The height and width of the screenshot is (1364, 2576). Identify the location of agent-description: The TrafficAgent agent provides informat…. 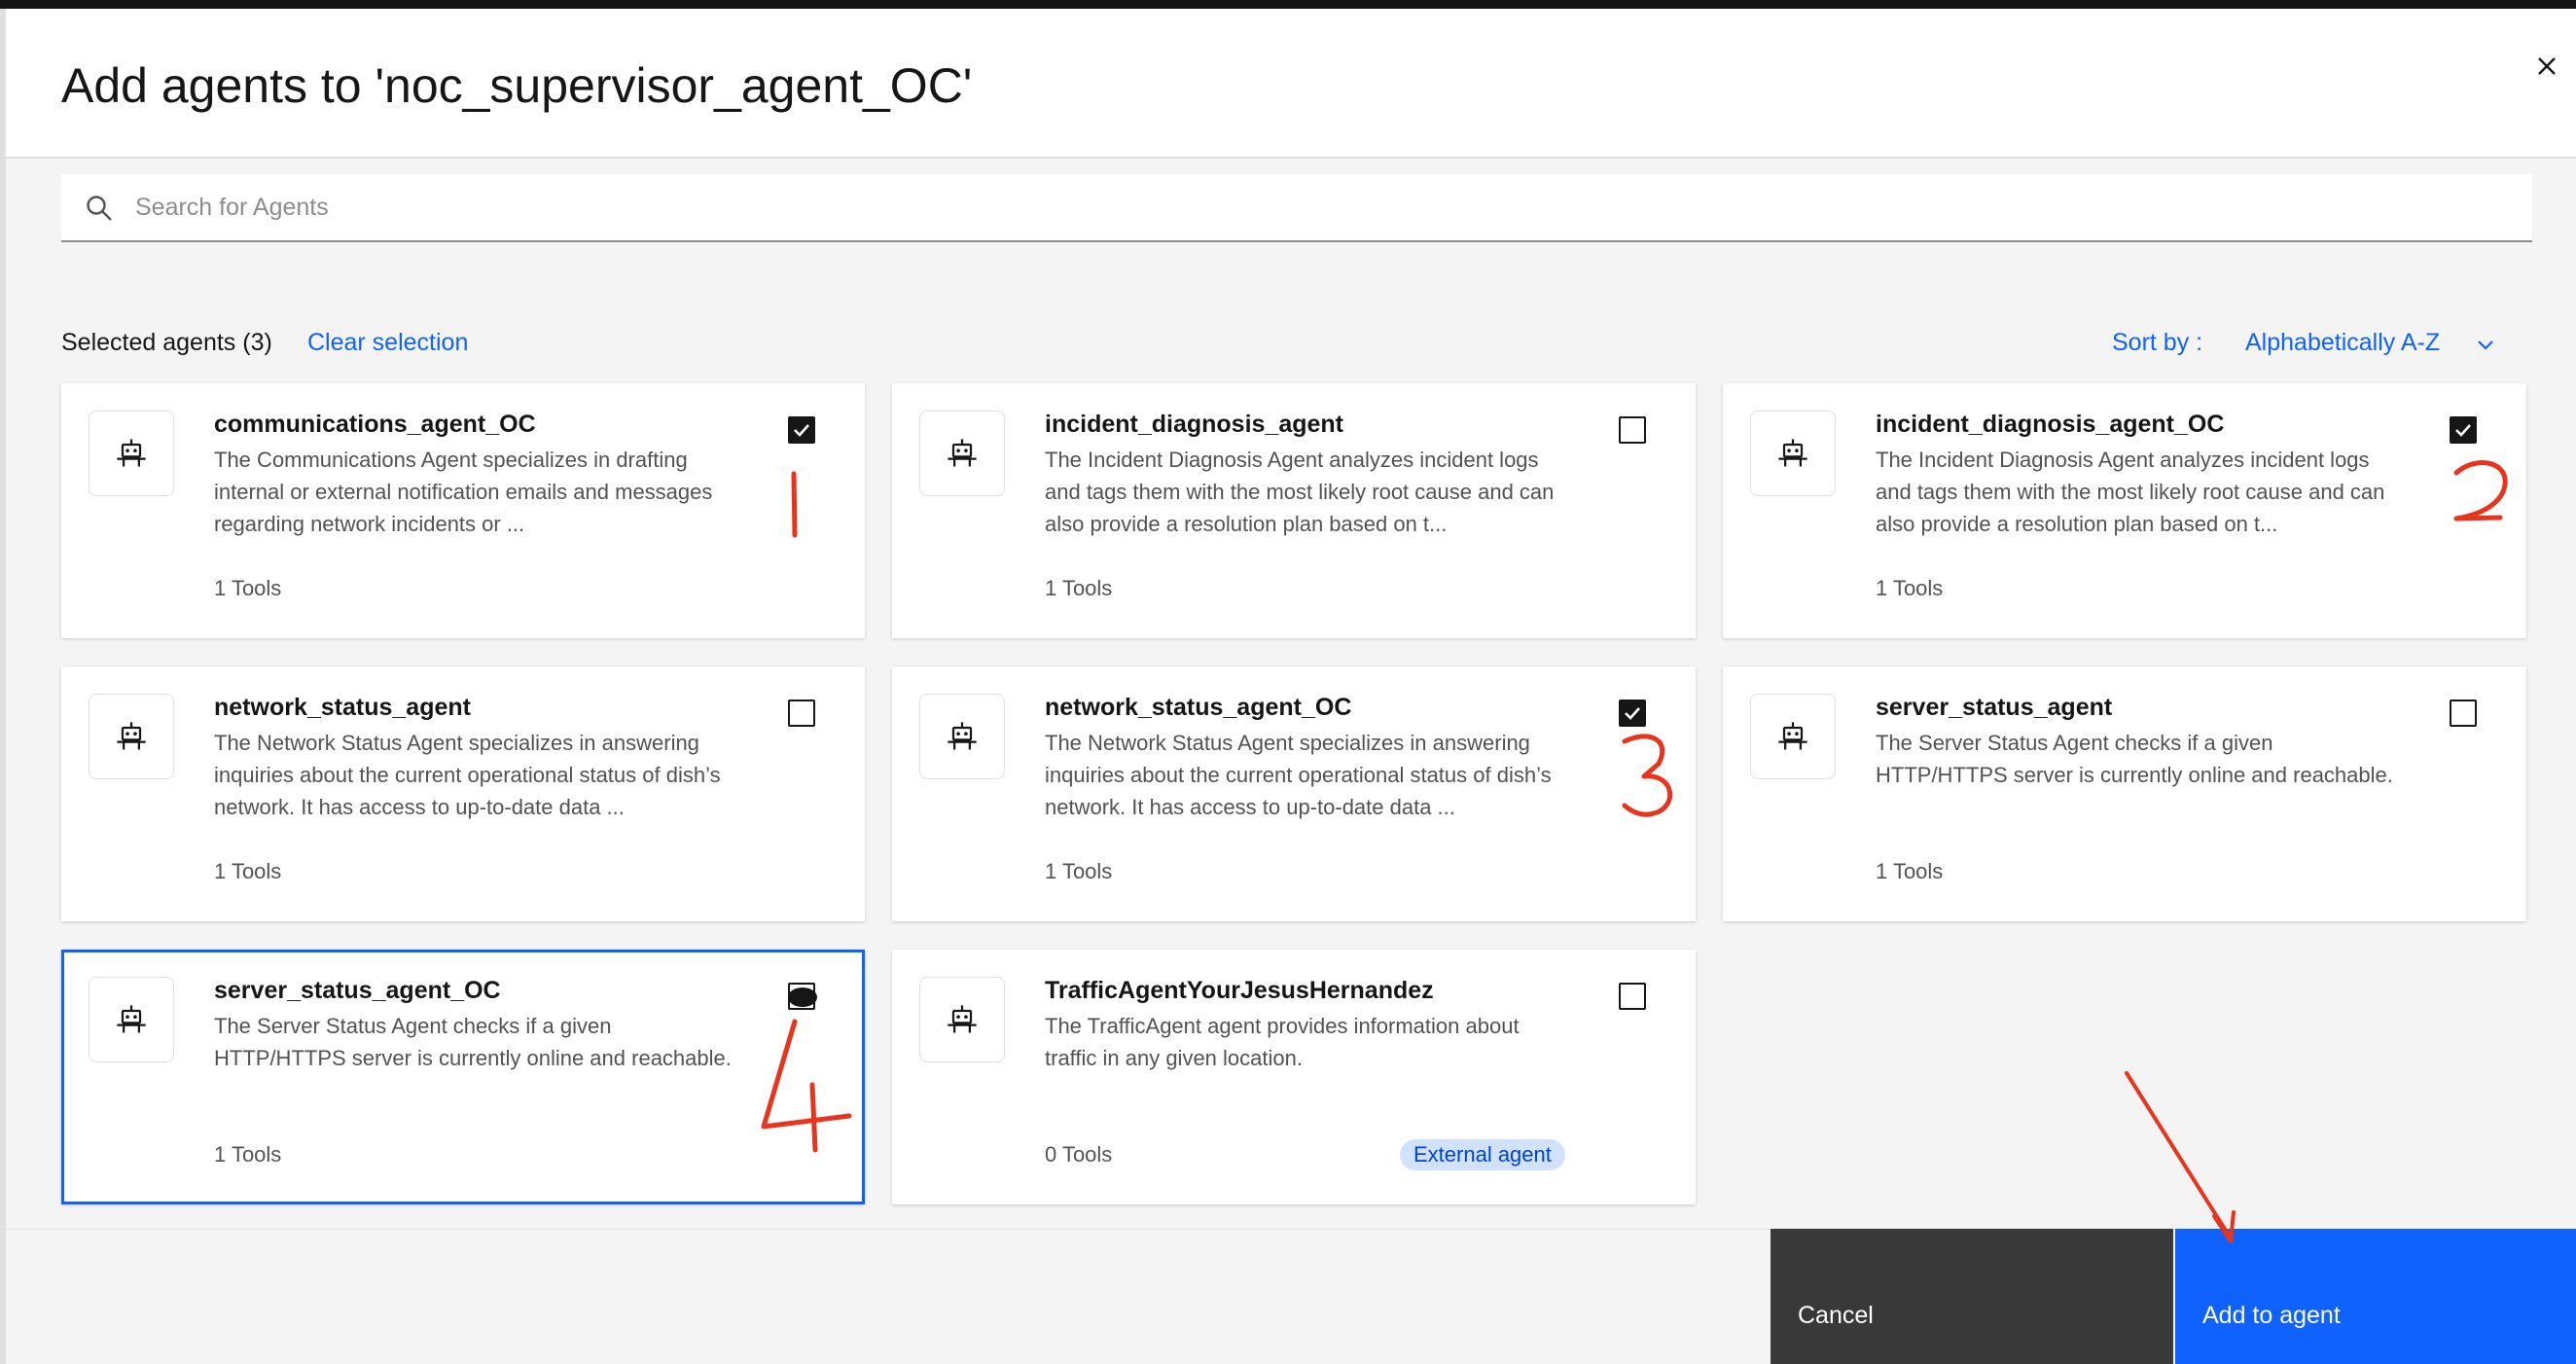
(1282, 1042).